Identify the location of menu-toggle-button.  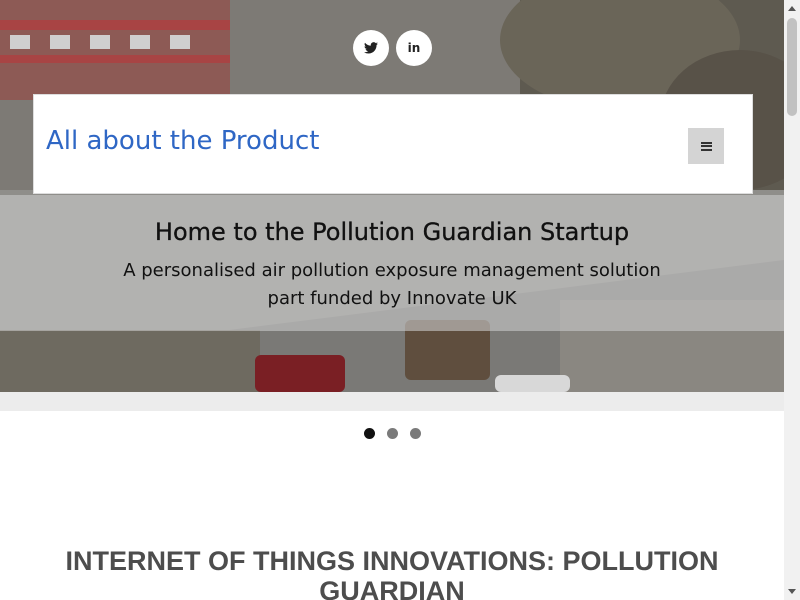
(706, 146).